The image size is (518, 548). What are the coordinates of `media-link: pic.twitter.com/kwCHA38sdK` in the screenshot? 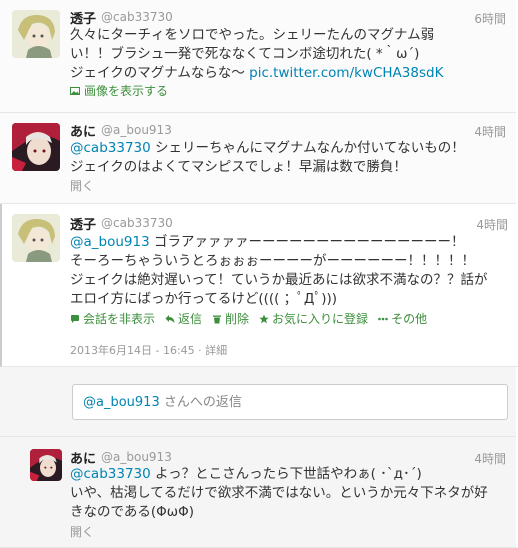 It's located at (346, 73).